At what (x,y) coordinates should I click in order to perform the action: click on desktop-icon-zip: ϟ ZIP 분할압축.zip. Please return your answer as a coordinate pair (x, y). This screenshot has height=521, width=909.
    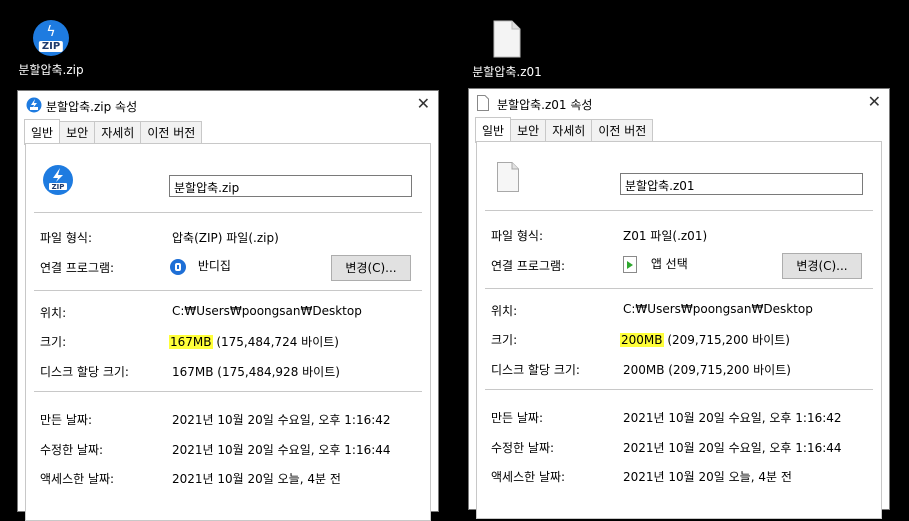
    Looking at the image, I should click on (53, 49).